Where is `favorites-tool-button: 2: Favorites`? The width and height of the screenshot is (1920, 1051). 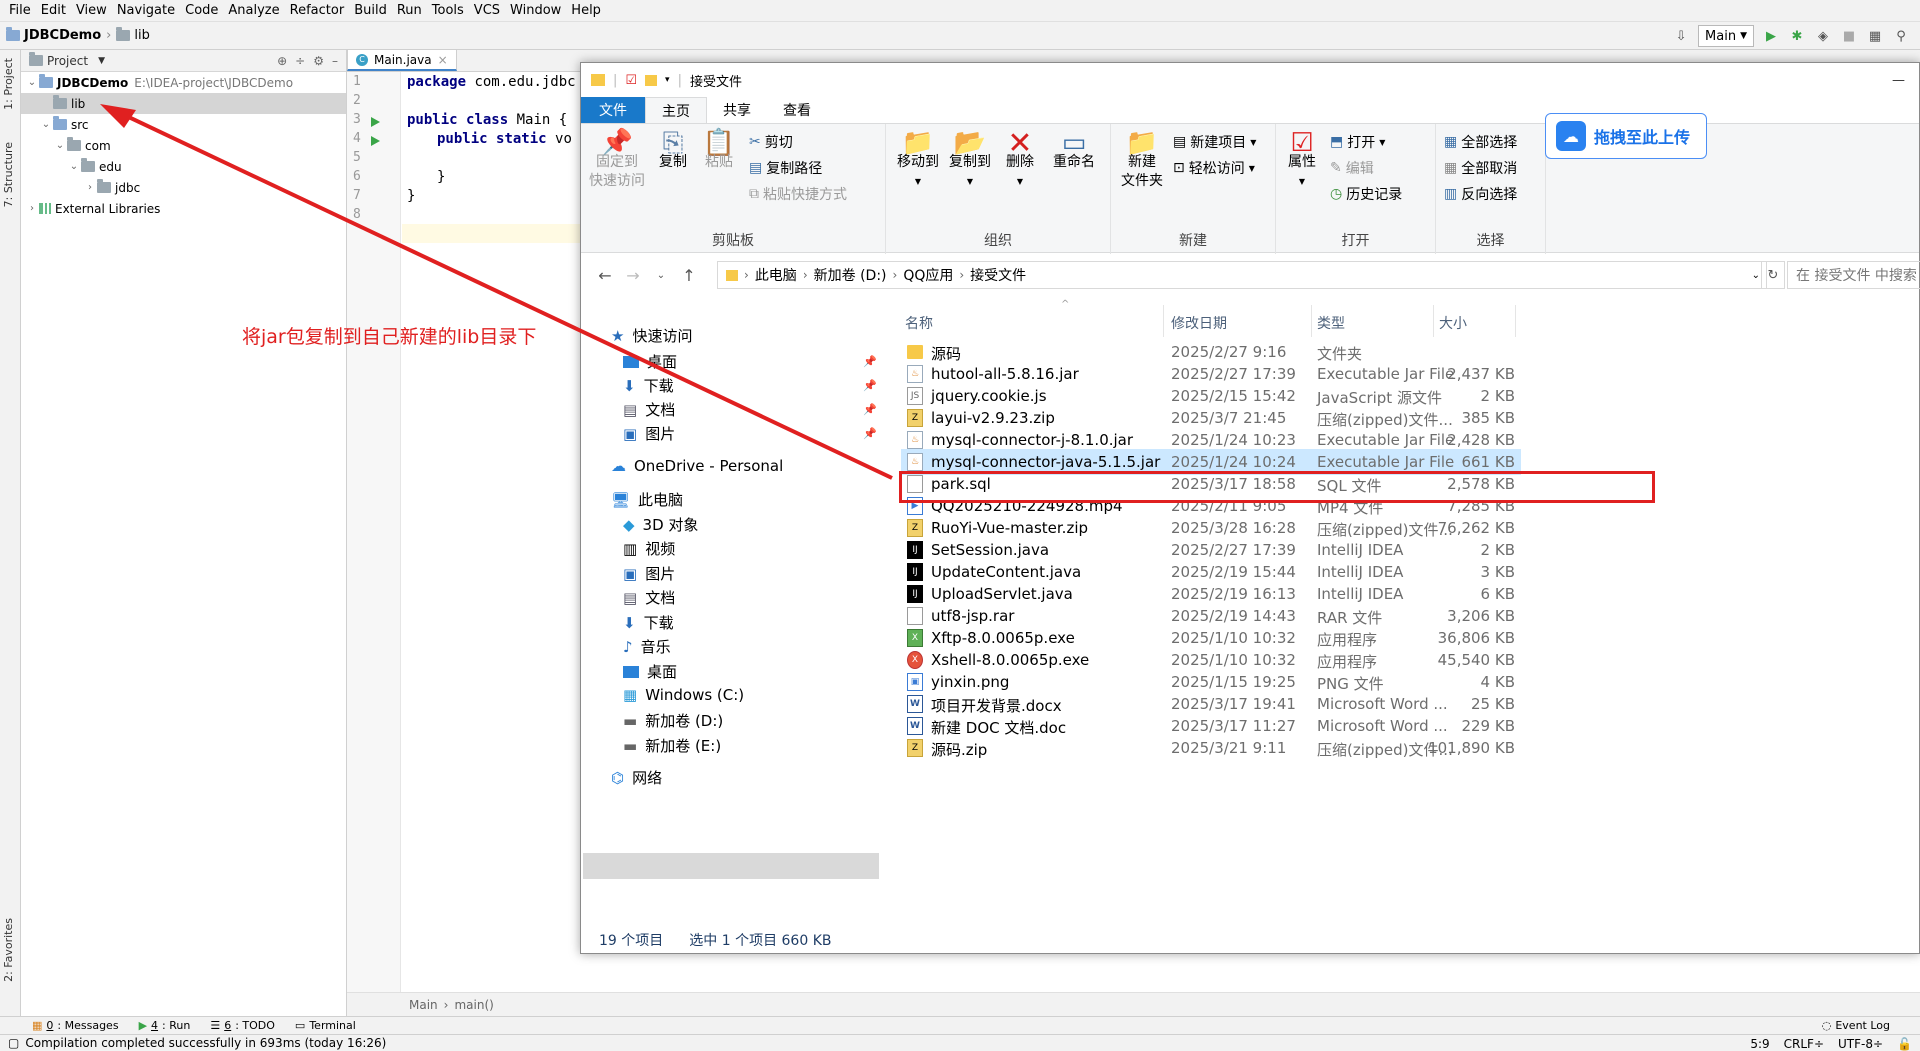 favorites-tool-button: 2: Favorites is located at coordinates (8, 950).